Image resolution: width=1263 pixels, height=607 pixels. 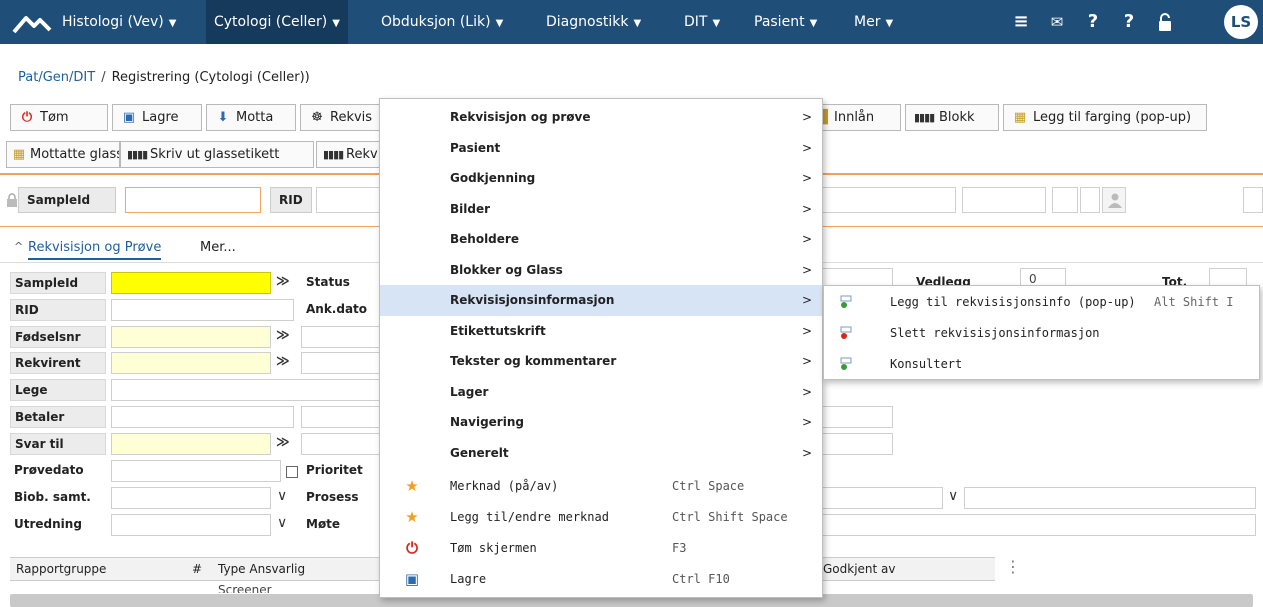 I want to click on menu-item-navigering: Navigering >, so click(x=601, y=422).